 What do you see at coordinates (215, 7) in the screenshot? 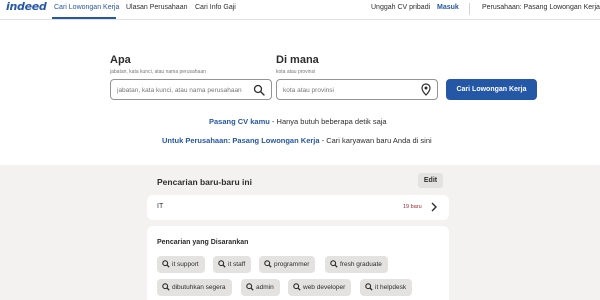
I see `nav-salary-info: Cari Info Gaji` at bounding box center [215, 7].